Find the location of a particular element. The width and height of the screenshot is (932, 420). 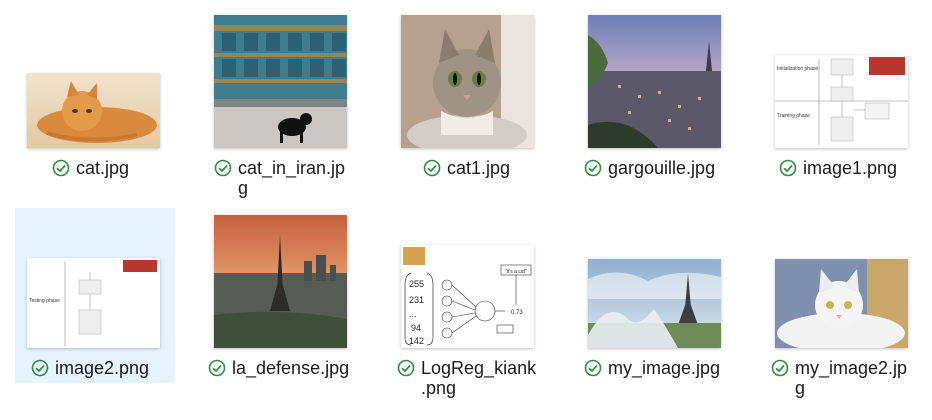

file-name: cat.jpg is located at coordinates (103, 168).